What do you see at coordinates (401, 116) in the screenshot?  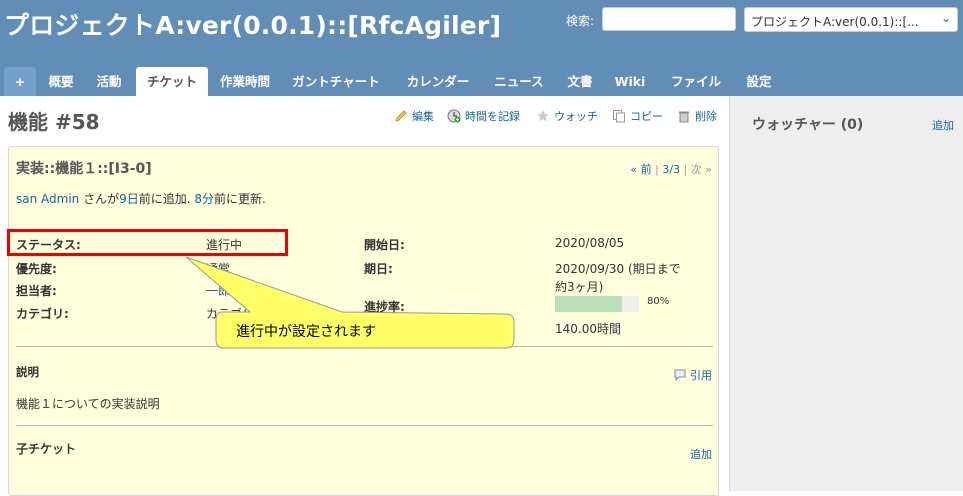 I see `pencil-icon` at bounding box center [401, 116].